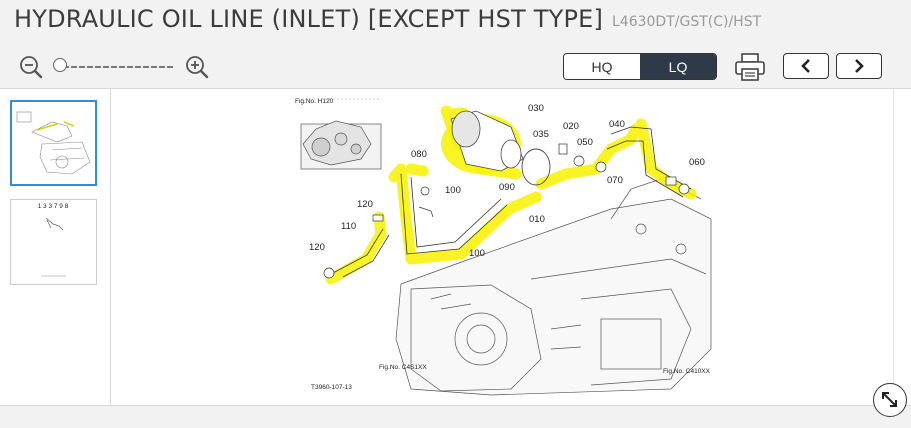 The image size is (911, 428). What do you see at coordinates (750, 67) in the screenshot?
I see `printer-icon` at bounding box center [750, 67].